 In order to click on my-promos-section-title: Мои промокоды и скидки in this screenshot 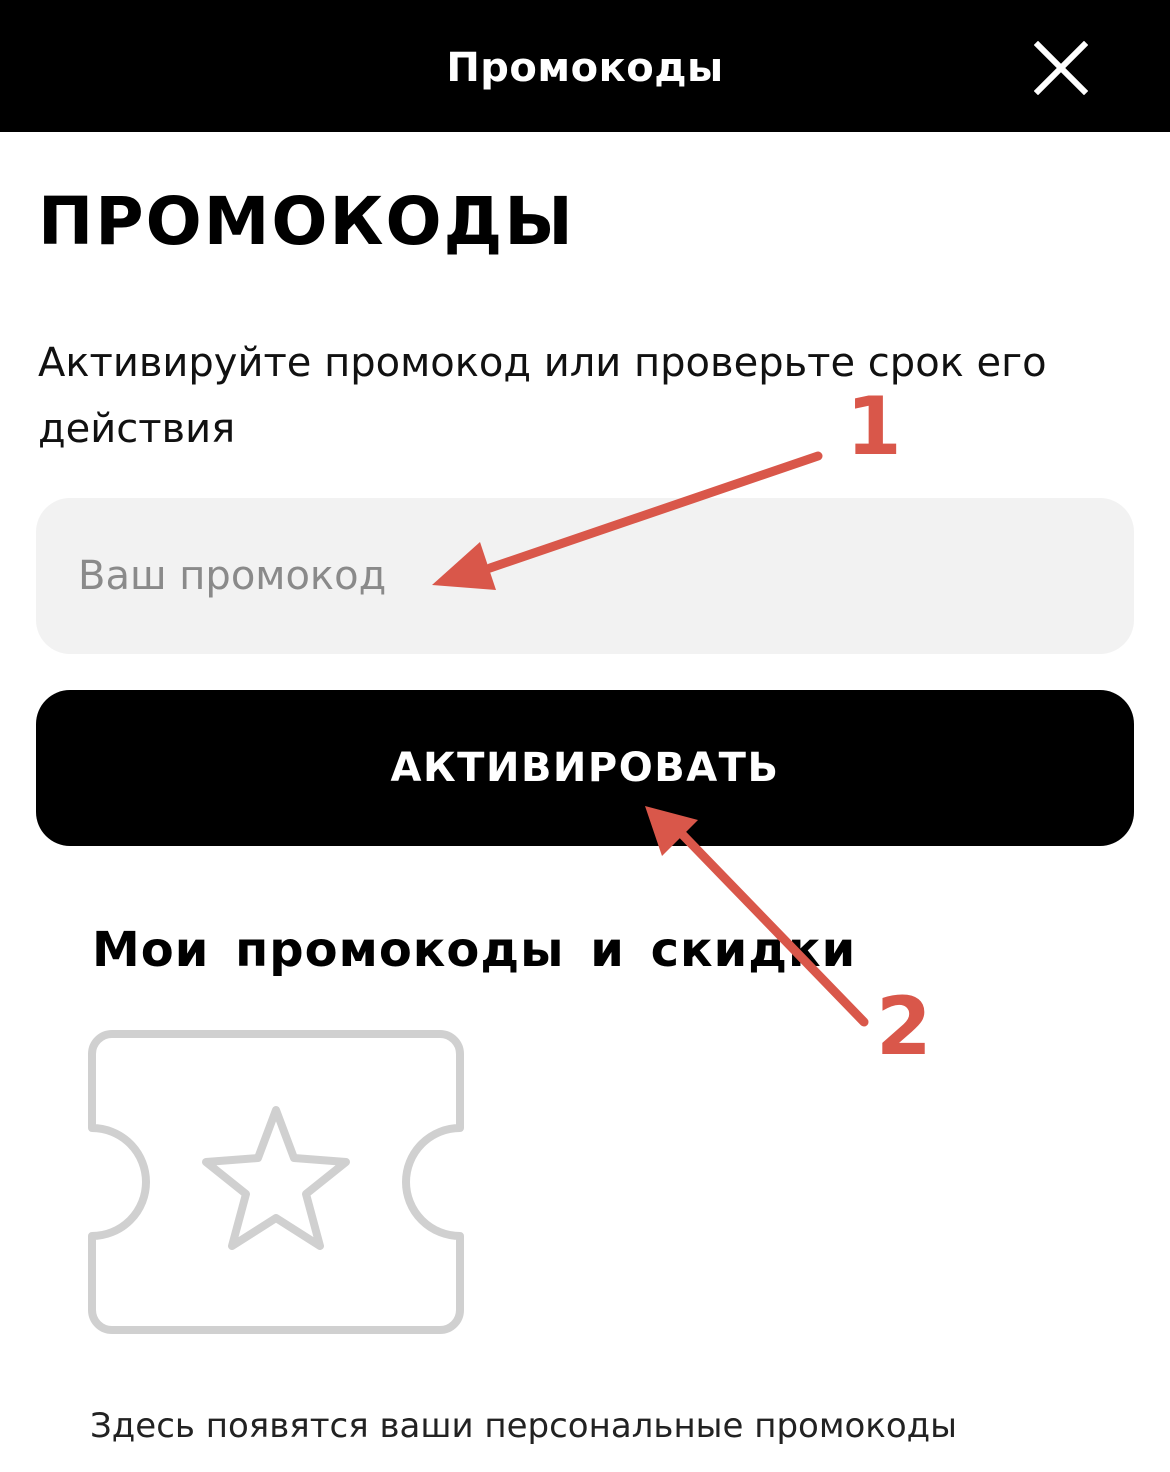, I will do `click(474, 950)`.